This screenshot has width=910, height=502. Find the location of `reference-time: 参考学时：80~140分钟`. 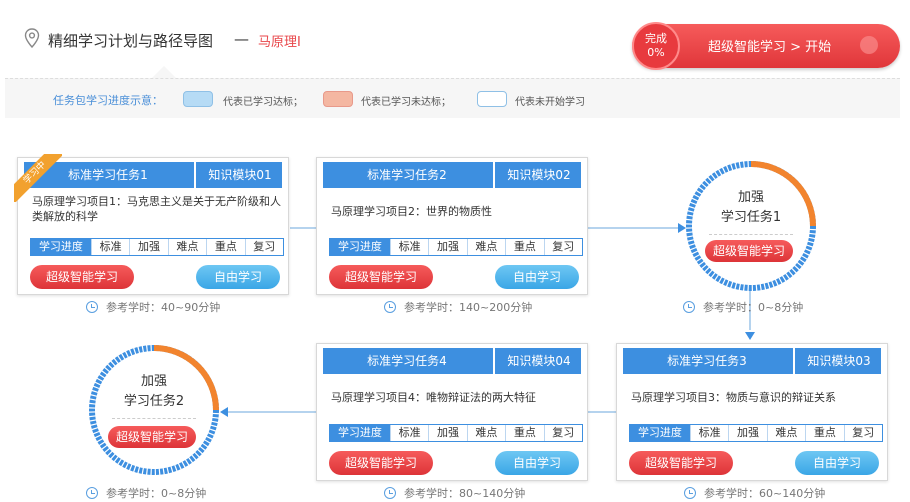

reference-time: 参考学时：80~140分钟 is located at coordinates (454, 493).